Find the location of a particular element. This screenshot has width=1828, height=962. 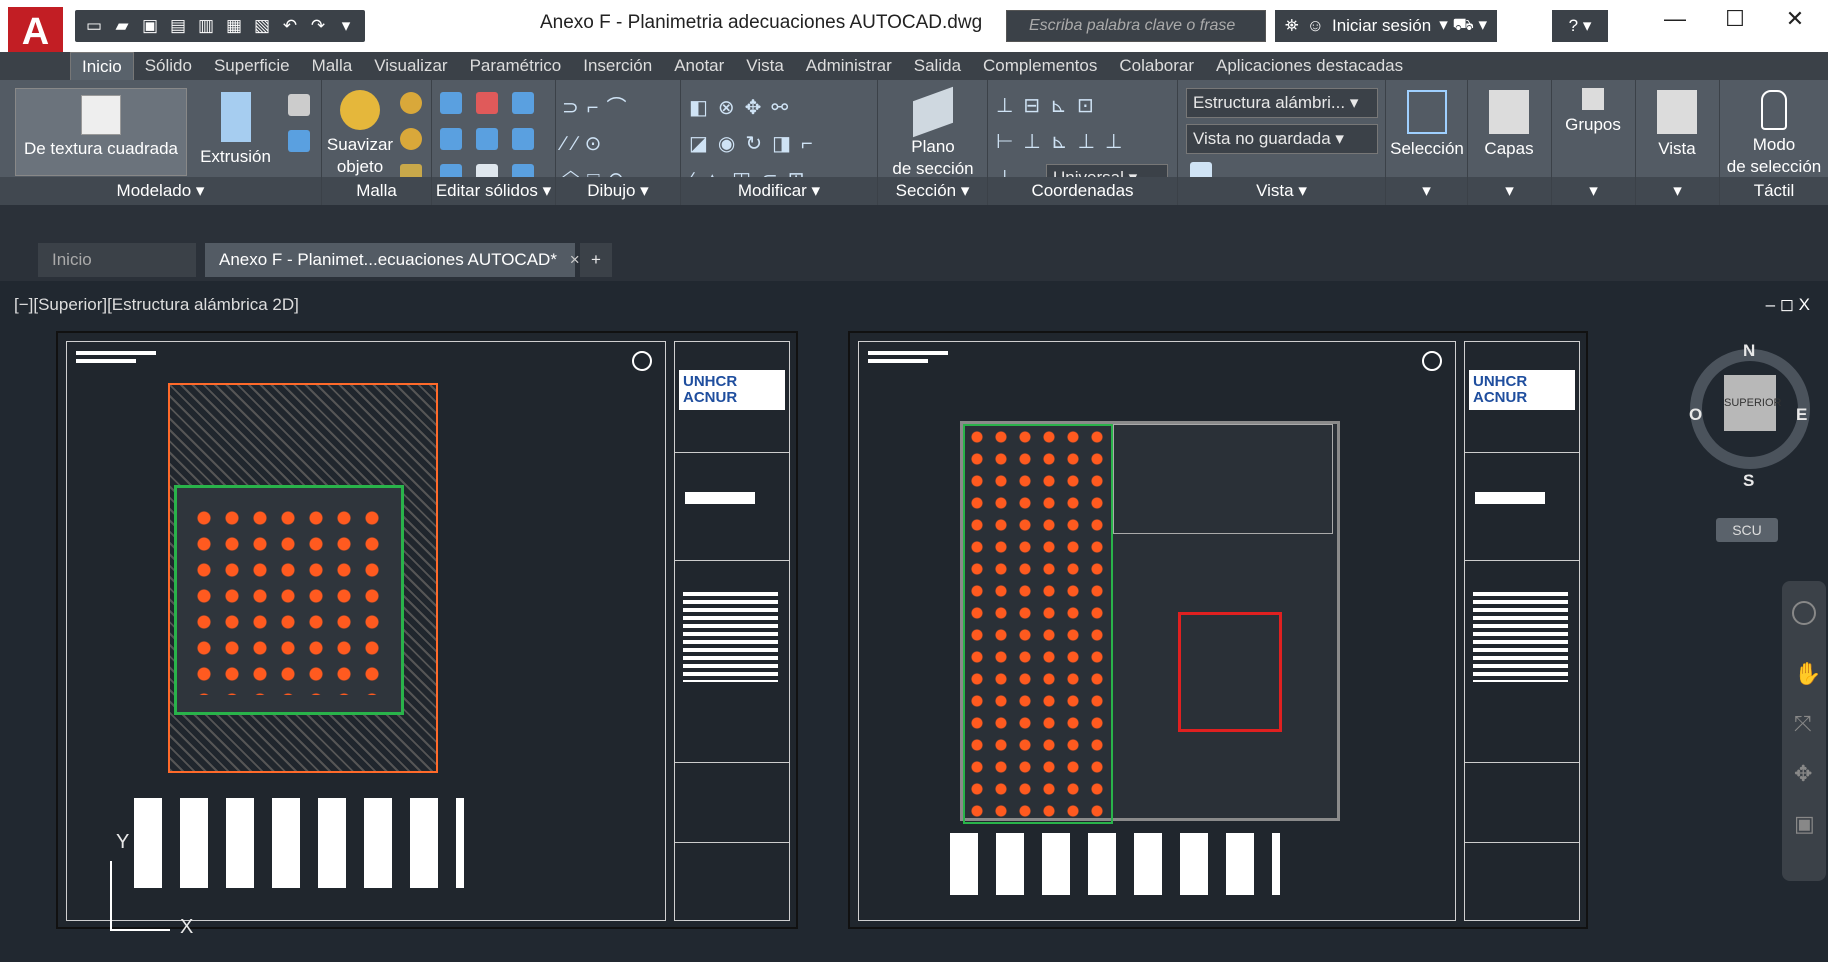

layers-button: Capas is located at coordinates (1509, 125).